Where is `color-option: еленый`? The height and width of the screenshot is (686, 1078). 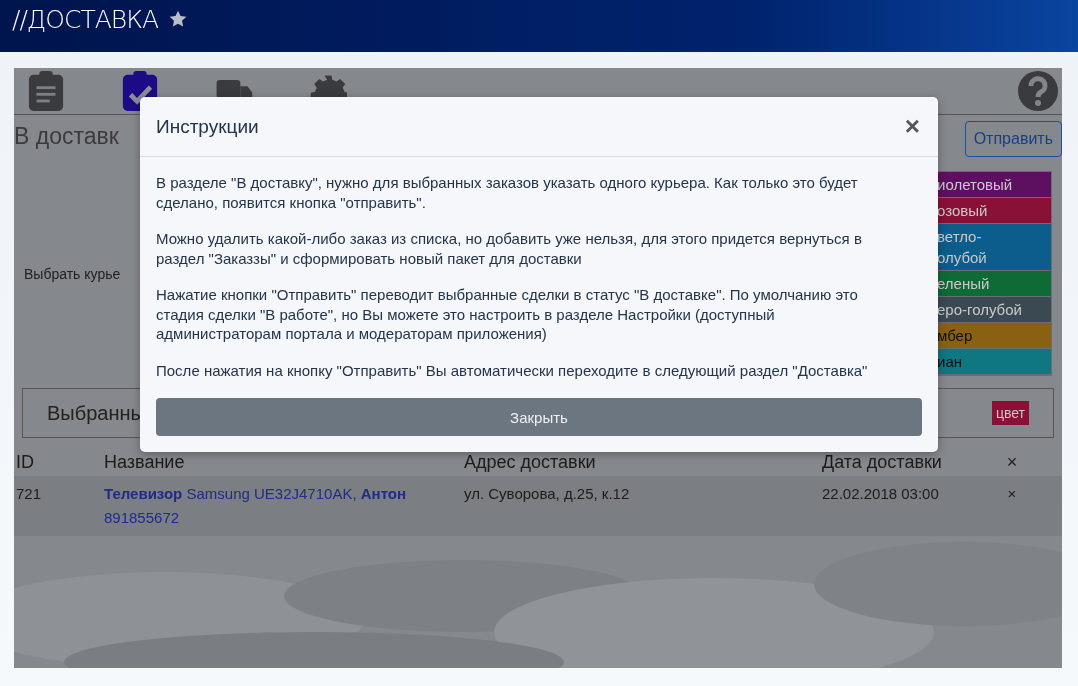 color-option: еленый is located at coordinates (993, 284).